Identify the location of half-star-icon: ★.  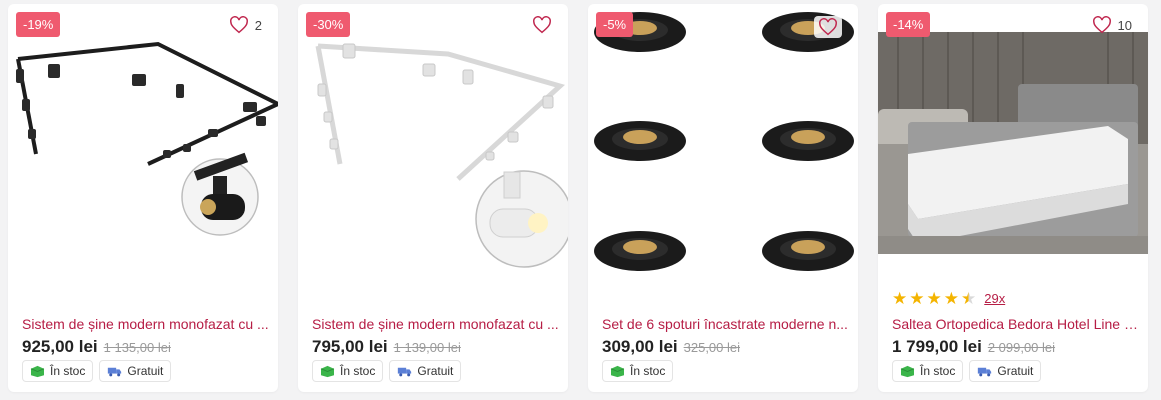
(969, 298).